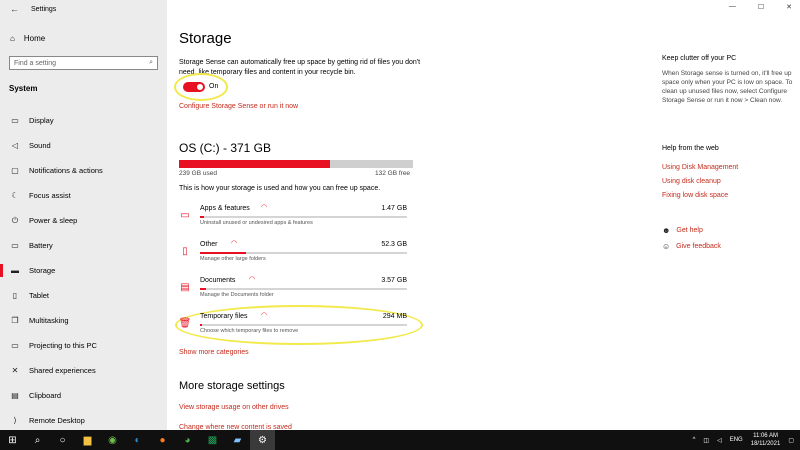 The height and width of the screenshot is (450, 800). What do you see at coordinates (789, 7) in the screenshot?
I see `close-button: ✕` at bounding box center [789, 7].